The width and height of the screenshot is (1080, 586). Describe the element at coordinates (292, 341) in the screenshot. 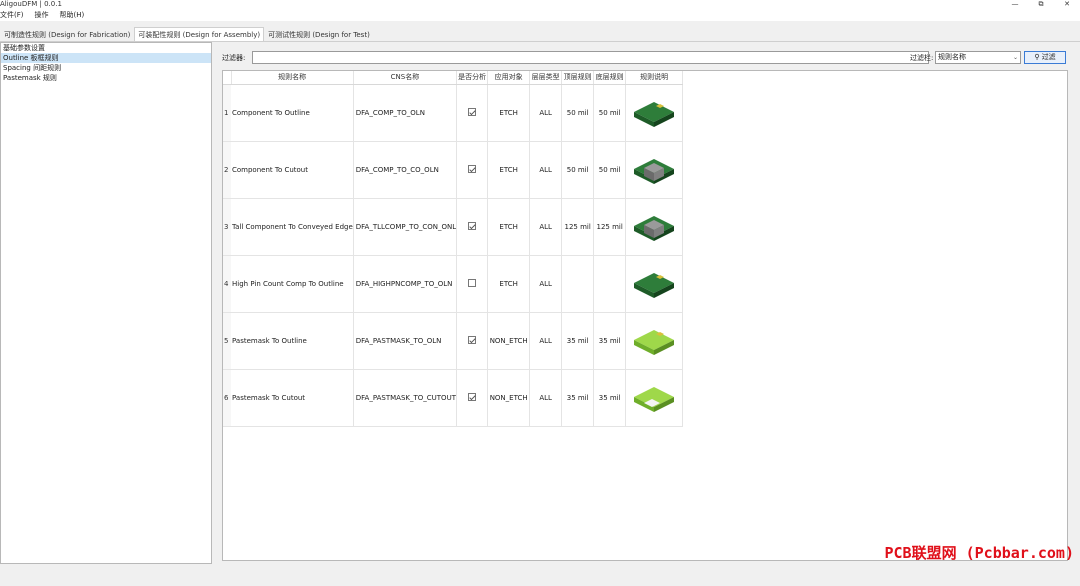

I see `rule-name-cell: Pastemask To Outline` at that location.